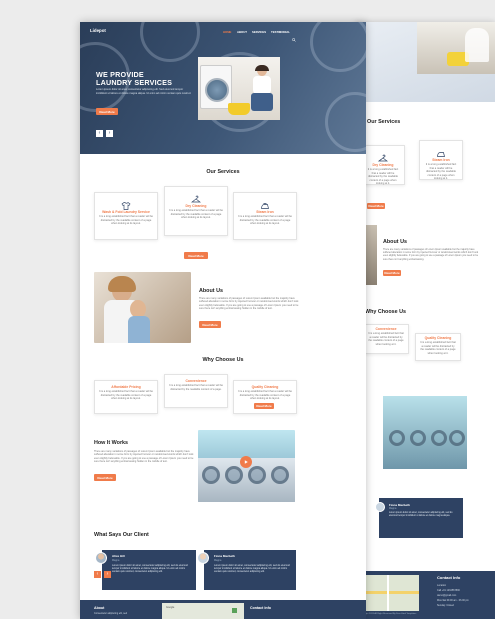  I want to click on why-card-title: Affordable Pricing, so click(126, 387).